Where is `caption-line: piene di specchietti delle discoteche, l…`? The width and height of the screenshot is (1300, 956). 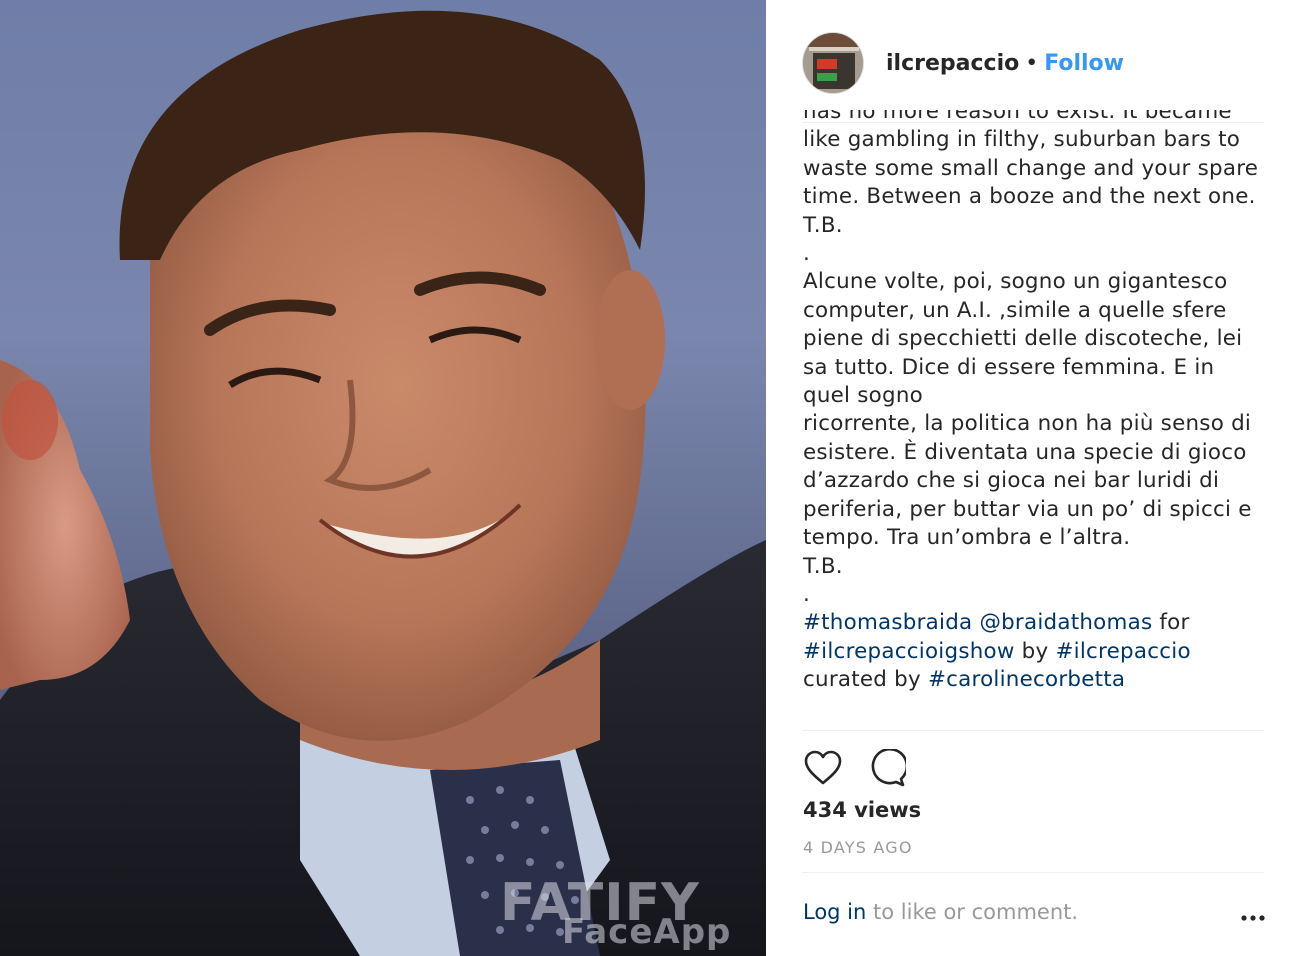 caption-line: piene di specchietti delle discoteche, l… is located at coordinates (1023, 339).